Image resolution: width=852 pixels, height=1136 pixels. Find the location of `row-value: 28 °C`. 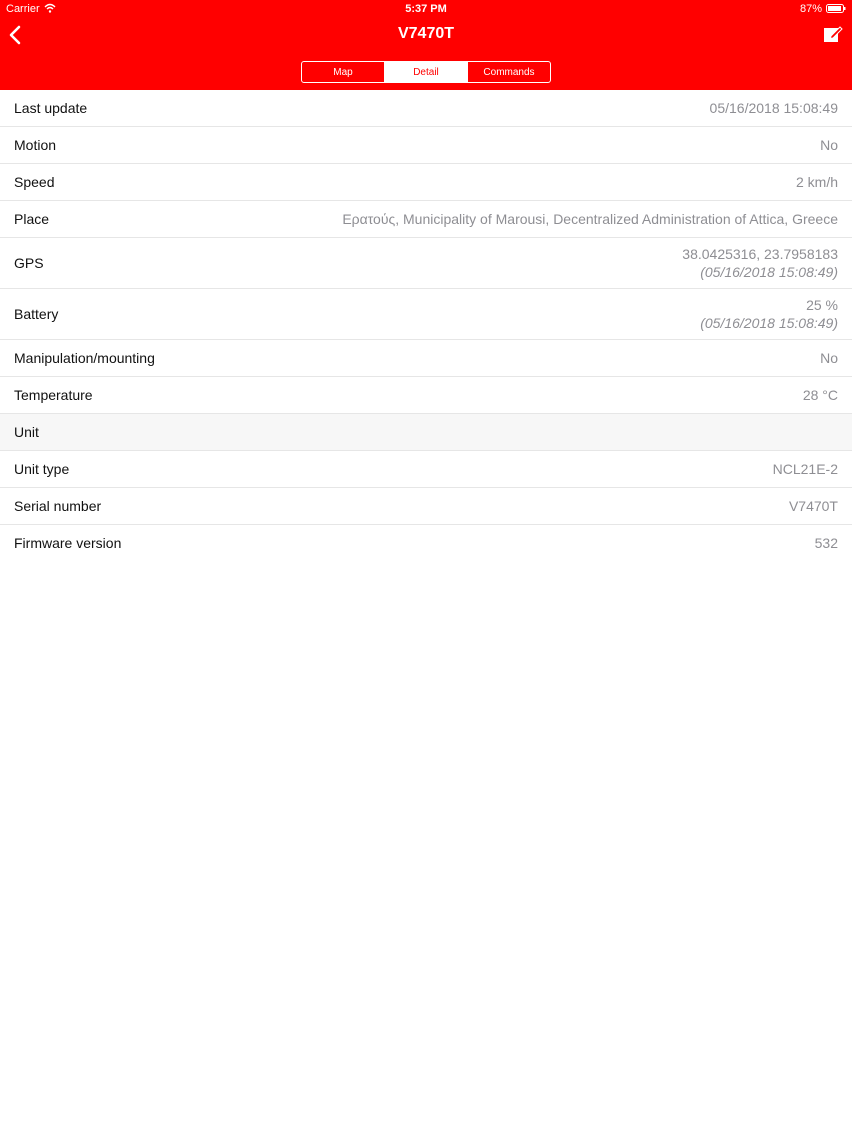

row-value: 28 °C is located at coordinates (820, 395).